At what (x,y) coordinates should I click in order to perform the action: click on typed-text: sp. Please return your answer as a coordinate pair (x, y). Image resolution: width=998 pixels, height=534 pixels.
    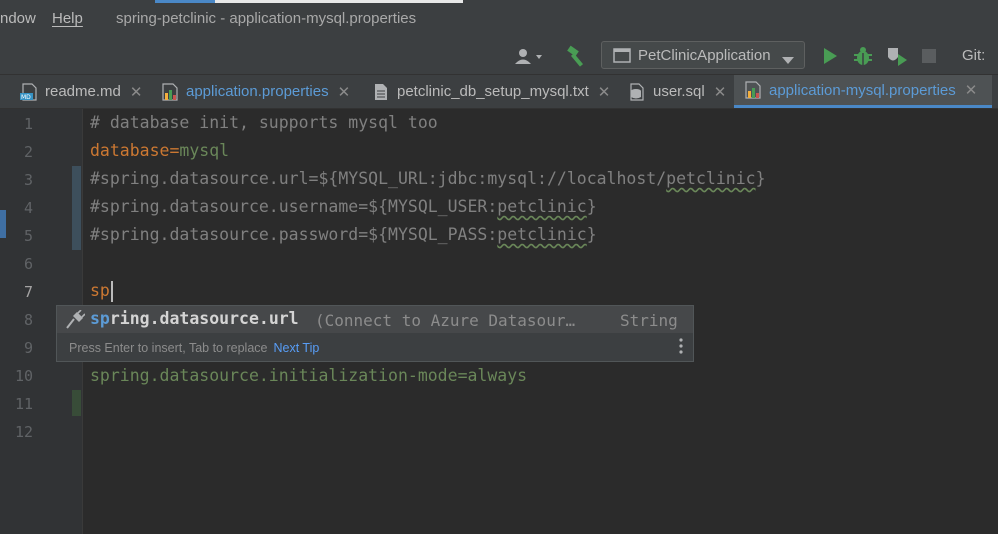
    Looking at the image, I should click on (100, 290).